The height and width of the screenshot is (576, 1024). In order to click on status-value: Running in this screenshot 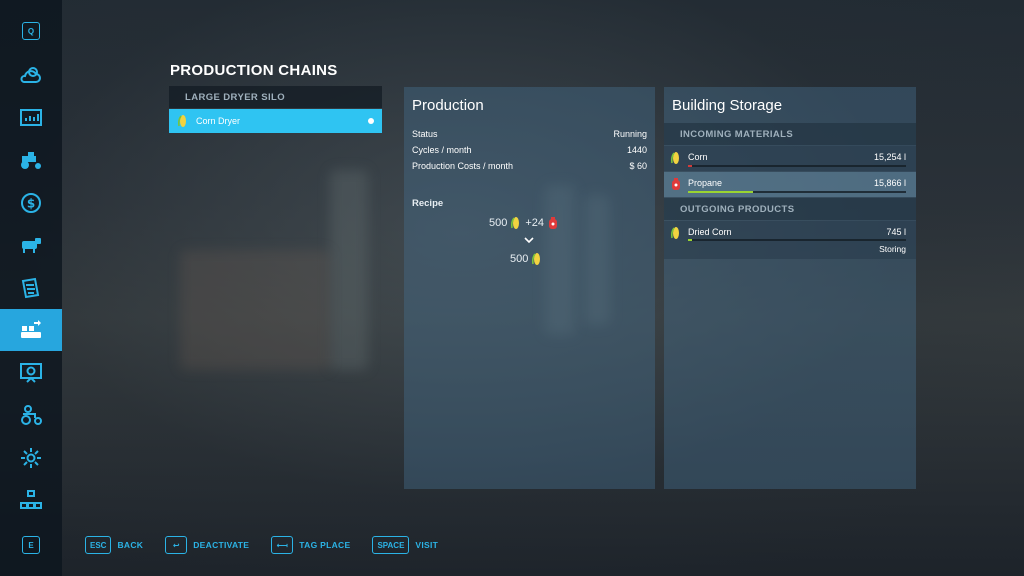, I will do `click(630, 134)`.